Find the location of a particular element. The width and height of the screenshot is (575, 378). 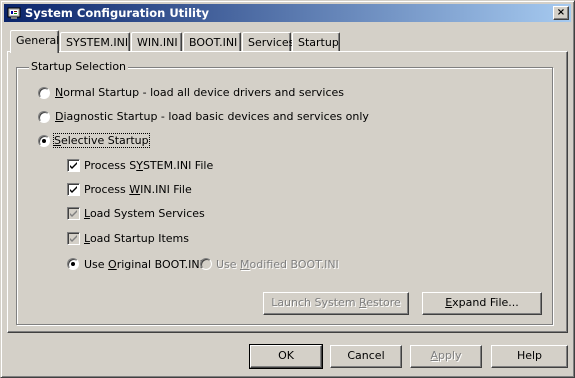

selective-startup-radio is located at coordinates (44, 141).